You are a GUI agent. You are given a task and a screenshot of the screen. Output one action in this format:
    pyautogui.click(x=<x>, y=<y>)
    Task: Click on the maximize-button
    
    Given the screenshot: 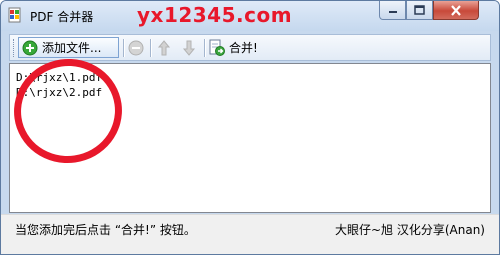 What is the action you would take?
    pyautogui.click(x=419, y=10)
    